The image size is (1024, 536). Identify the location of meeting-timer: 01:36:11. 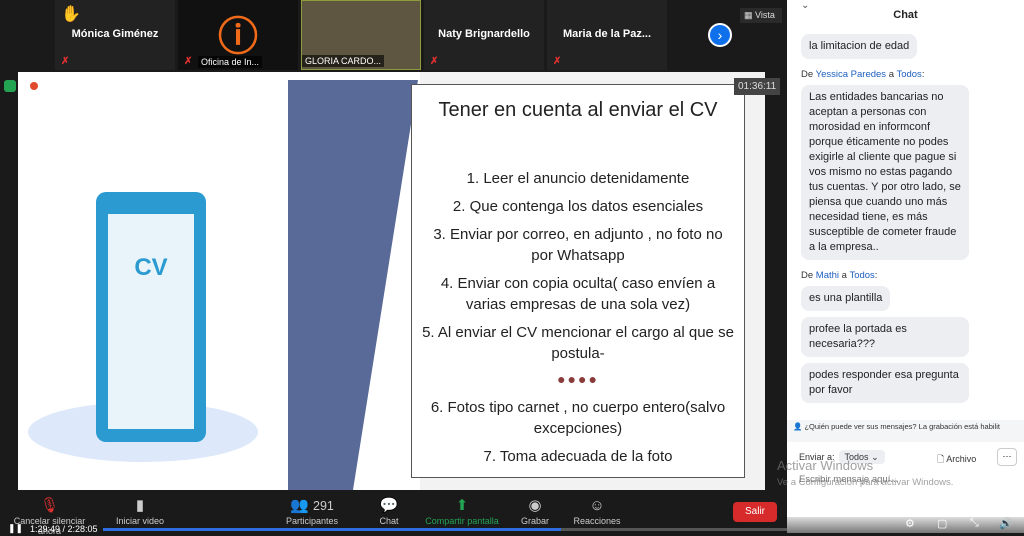
(757, 86).